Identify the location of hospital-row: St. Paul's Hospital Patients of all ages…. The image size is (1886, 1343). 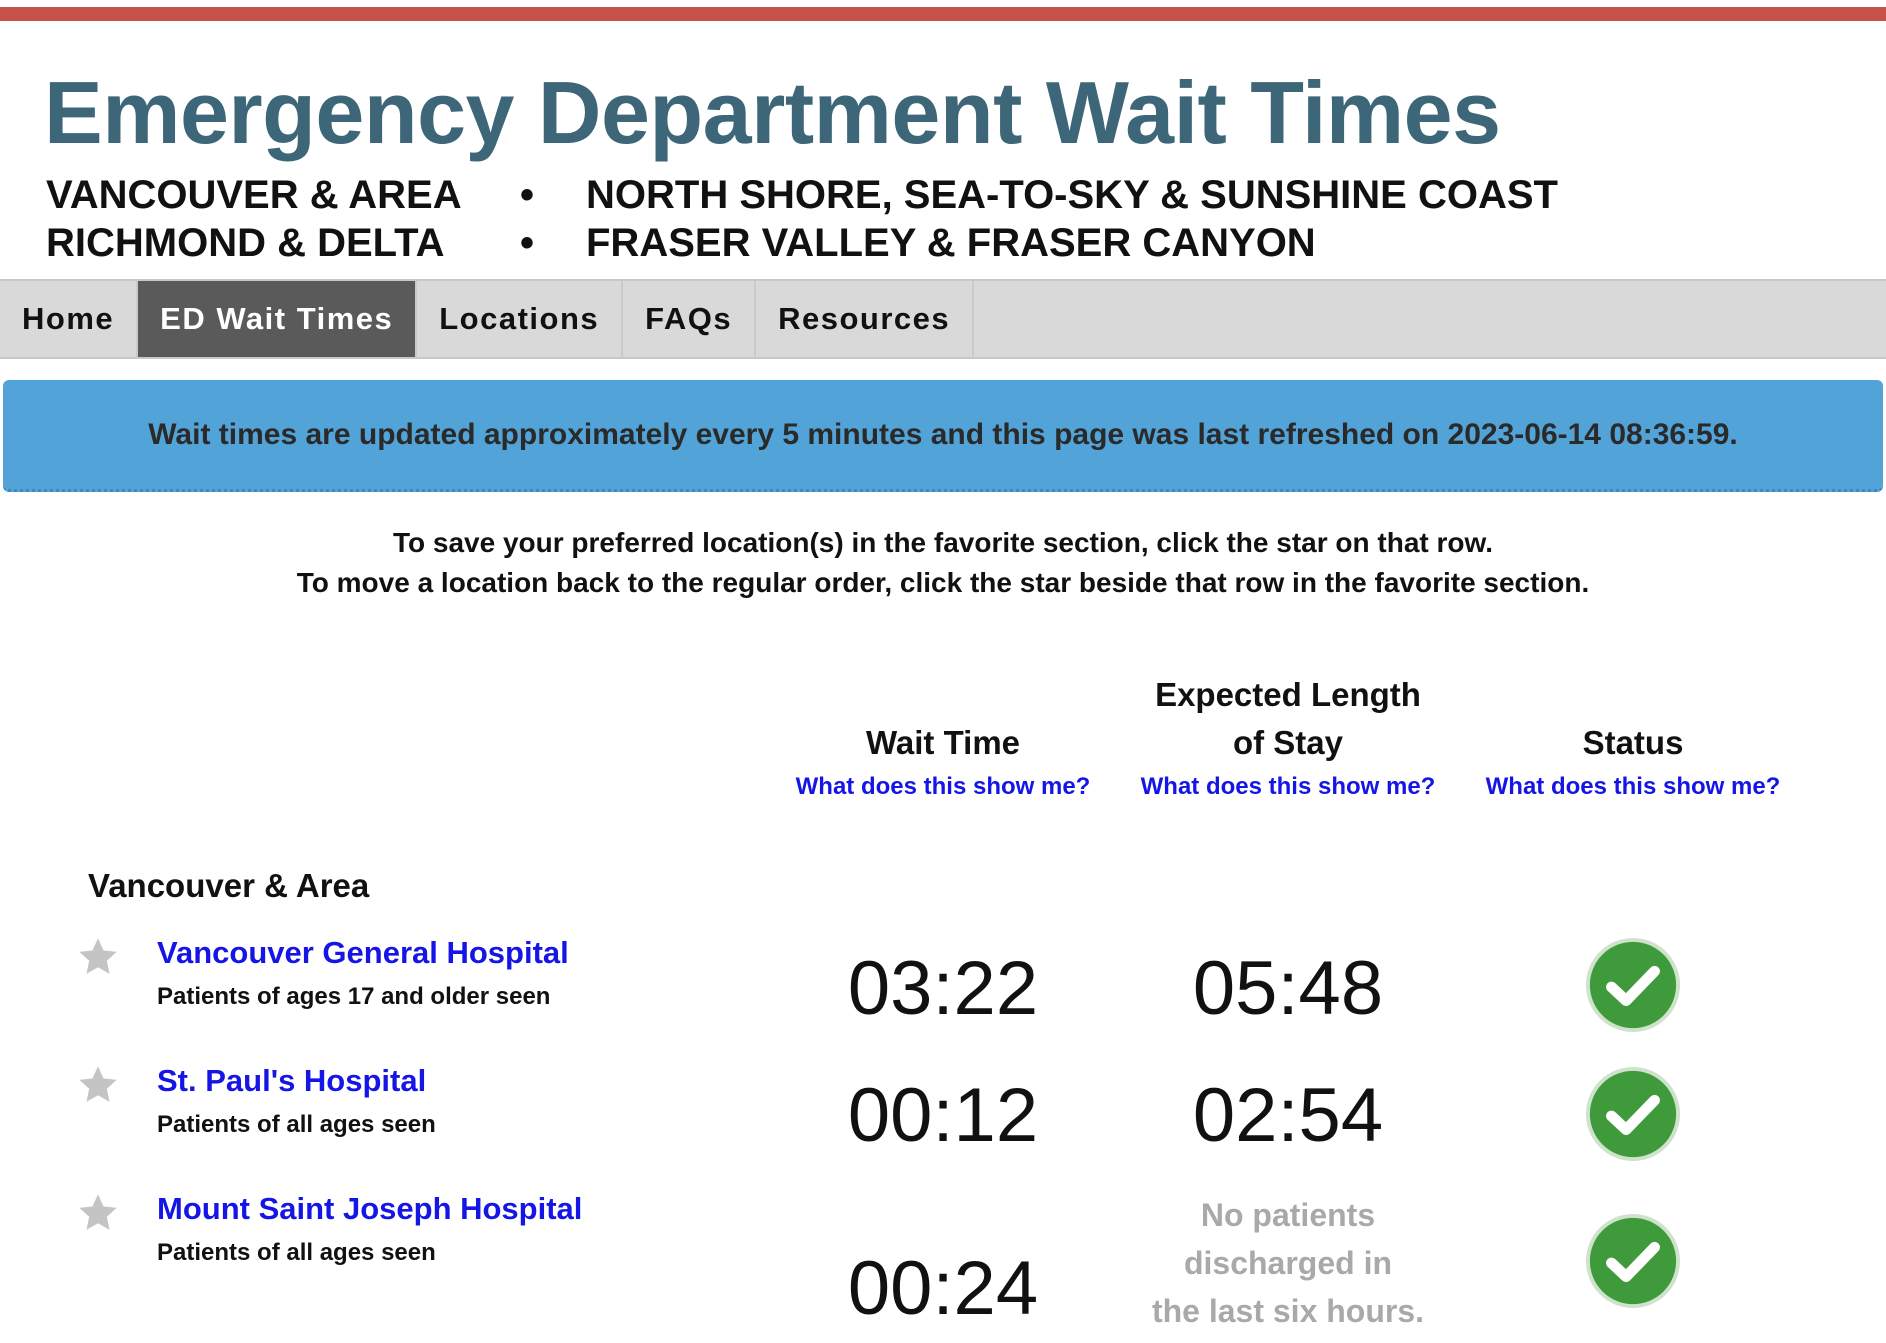
(943, 1123).